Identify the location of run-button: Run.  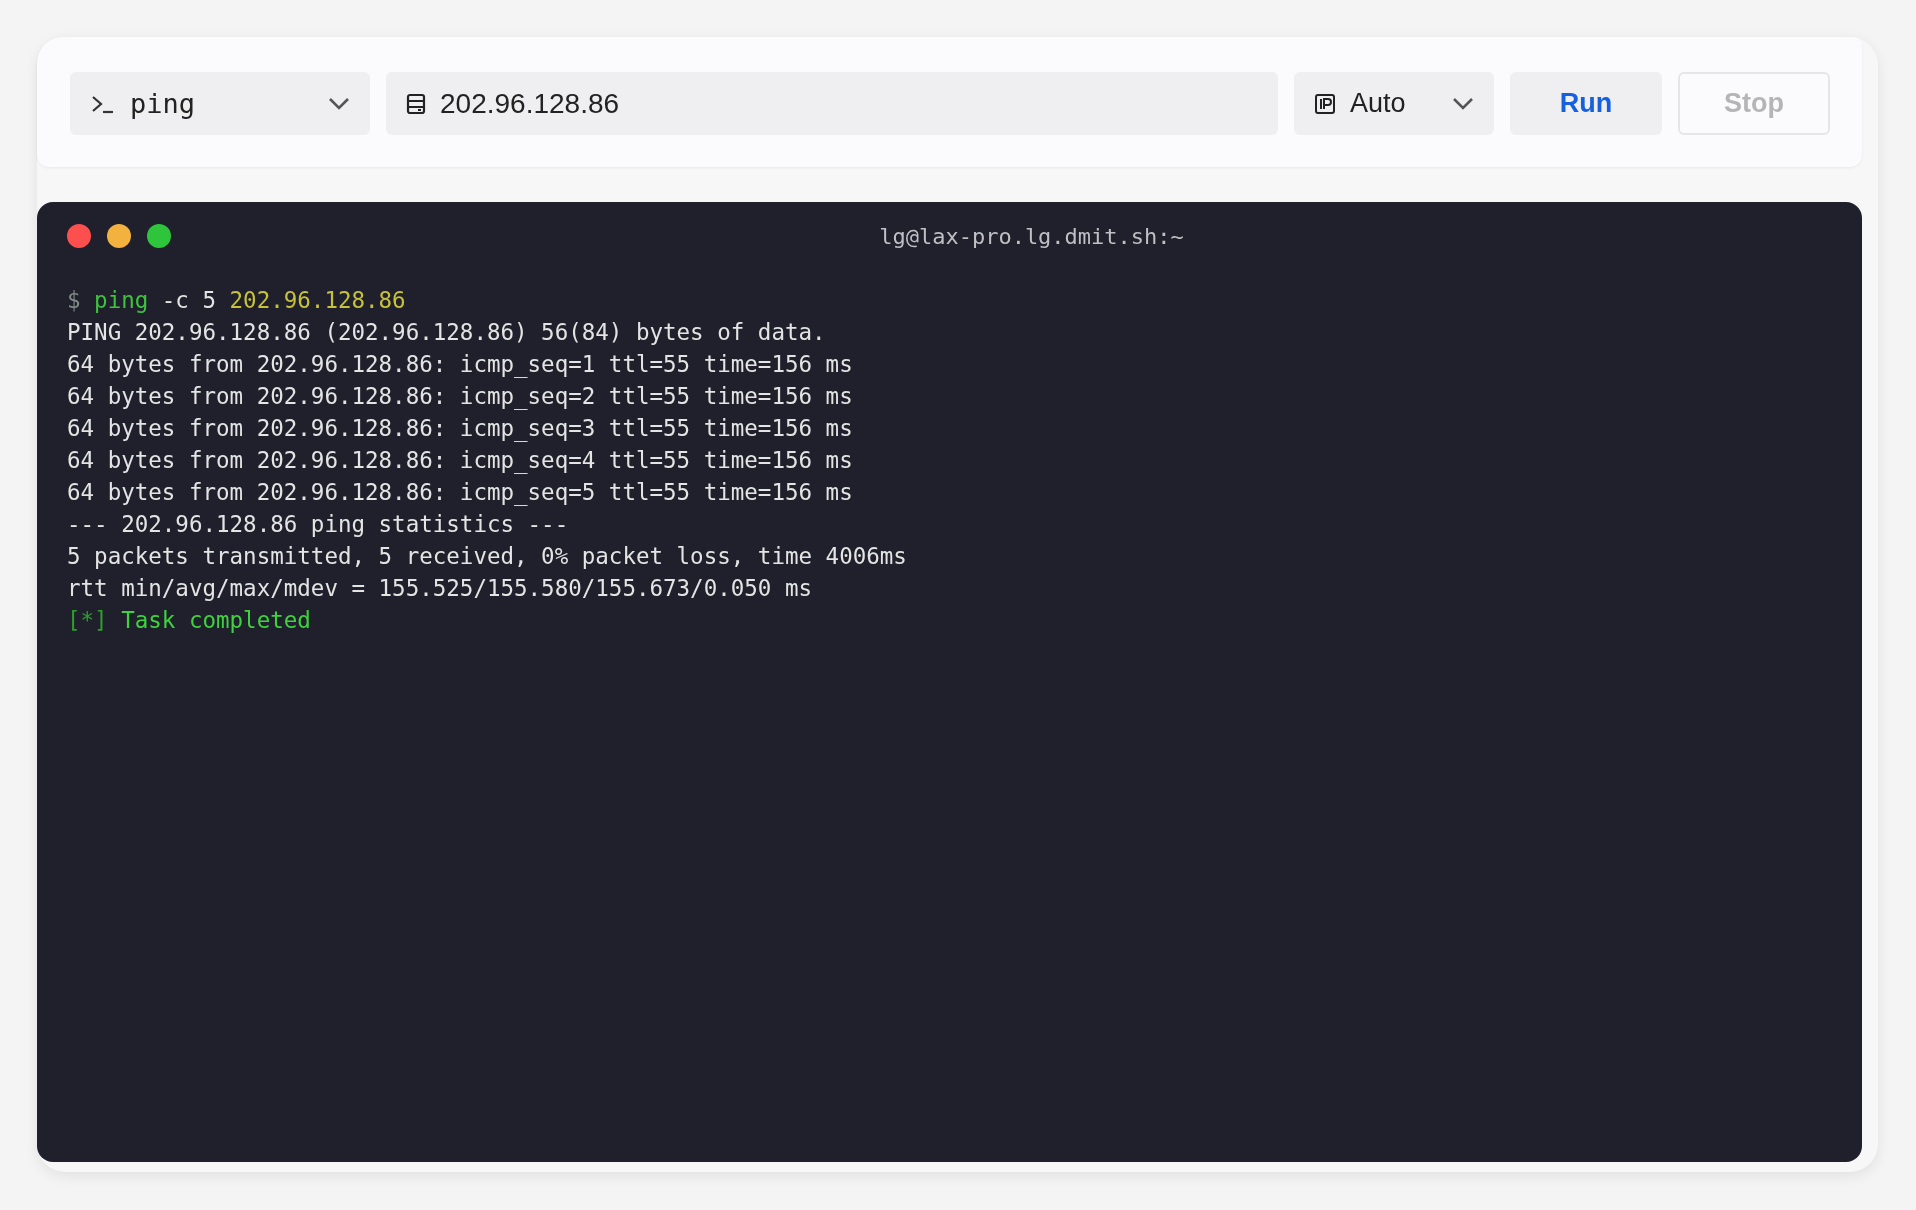
(1586, 103).